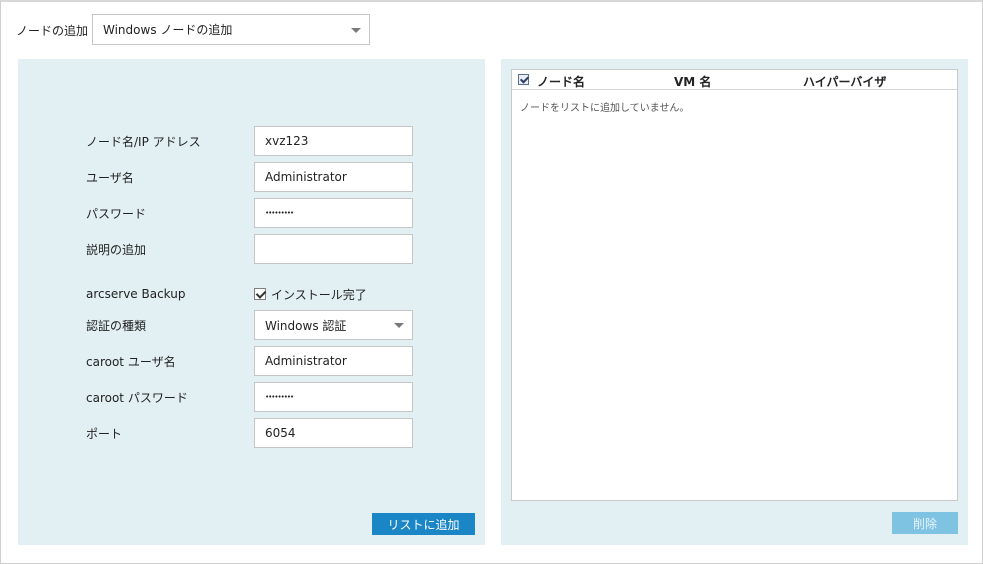 The image size is (983, 564). Describe the element at coordinates (734, 80) in the screenshot. I see `table-header: ノード名 VM 名 ハイパーバイザ` at that location.